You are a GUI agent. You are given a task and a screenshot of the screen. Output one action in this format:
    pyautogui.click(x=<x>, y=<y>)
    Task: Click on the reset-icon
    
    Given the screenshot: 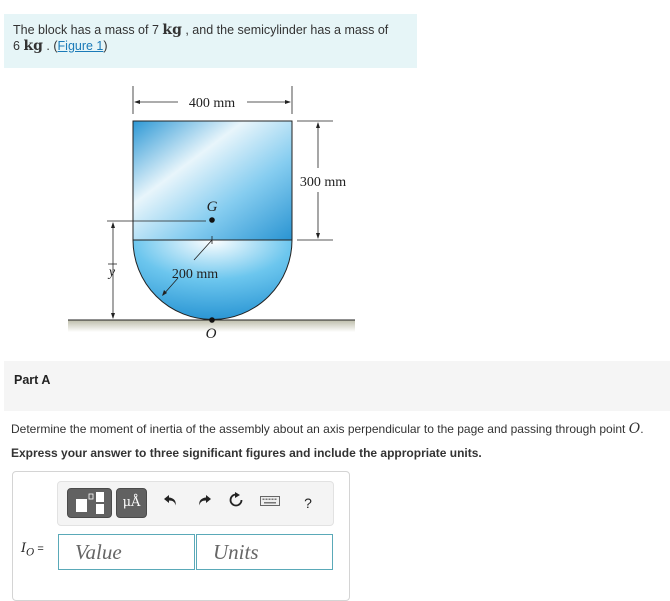 What is the action you would take?
    pyautogui.click(x=236, y=503)
    